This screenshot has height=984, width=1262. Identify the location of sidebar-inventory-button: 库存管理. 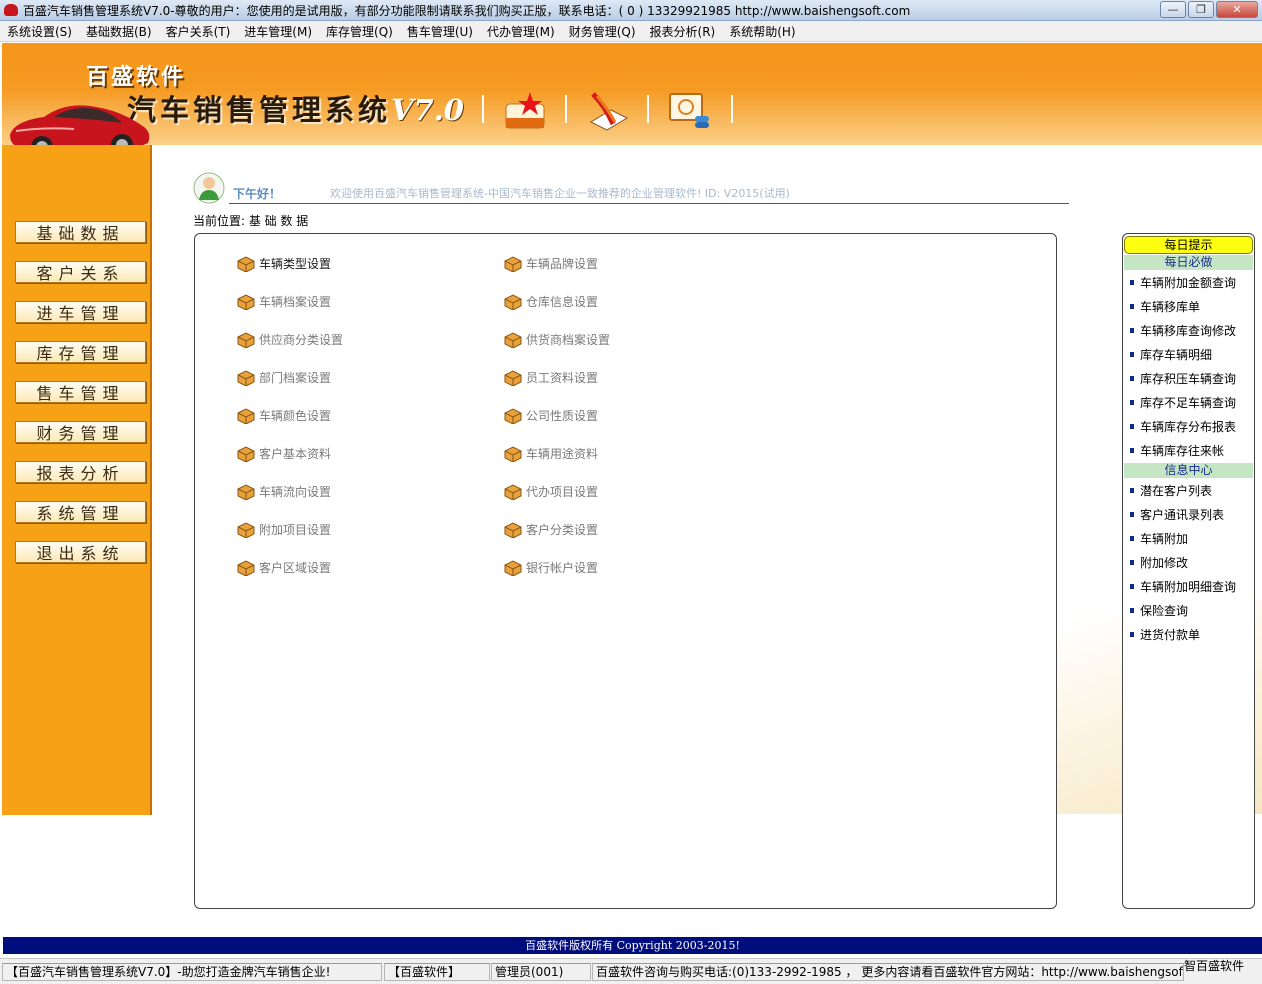
(80, 352).